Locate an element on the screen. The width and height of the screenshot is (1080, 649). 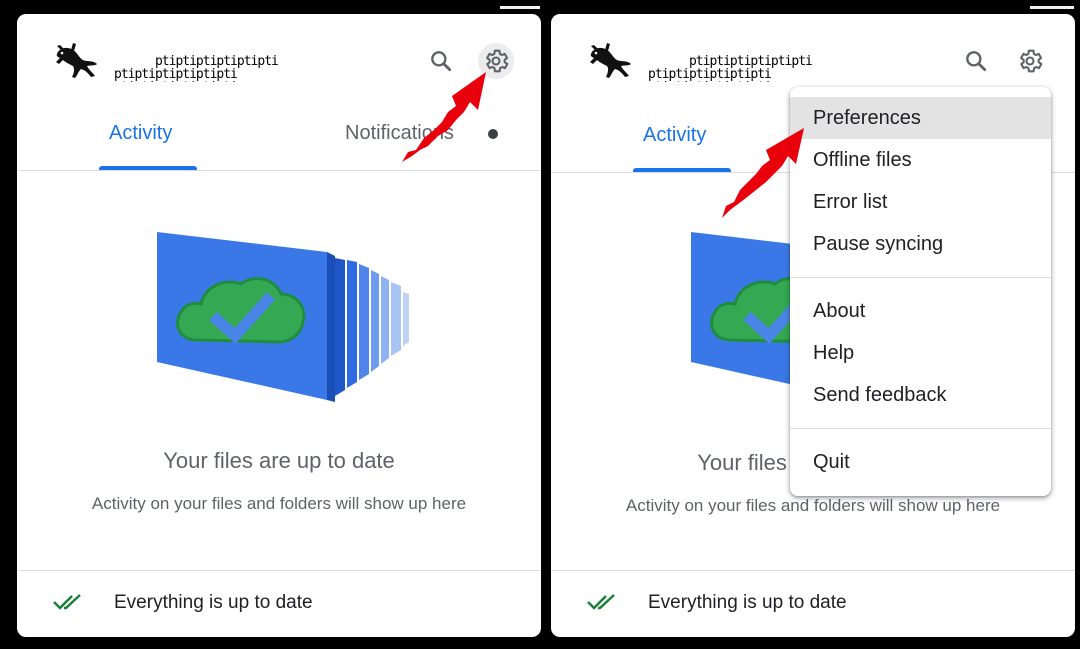
menu-item-send-feedback: Send feedback is located at coordinates (920, 395).